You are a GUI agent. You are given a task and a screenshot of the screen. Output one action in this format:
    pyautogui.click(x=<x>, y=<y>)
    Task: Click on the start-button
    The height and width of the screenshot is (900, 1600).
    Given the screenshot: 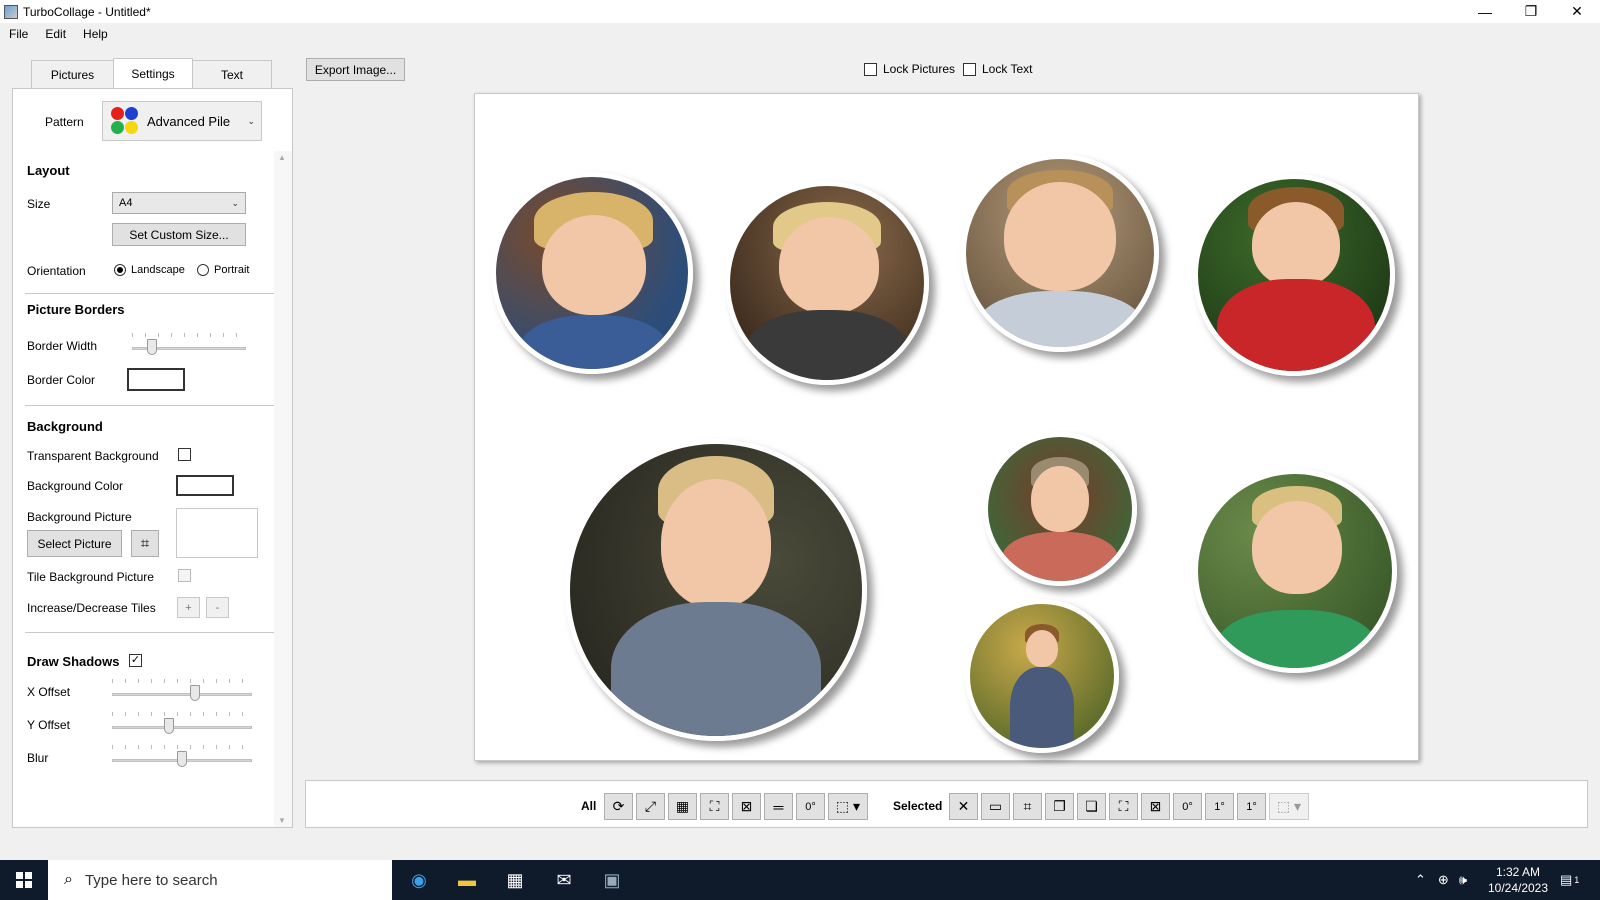 What is the action you would take?
    pyautogui.click(x=24, y=880)
    